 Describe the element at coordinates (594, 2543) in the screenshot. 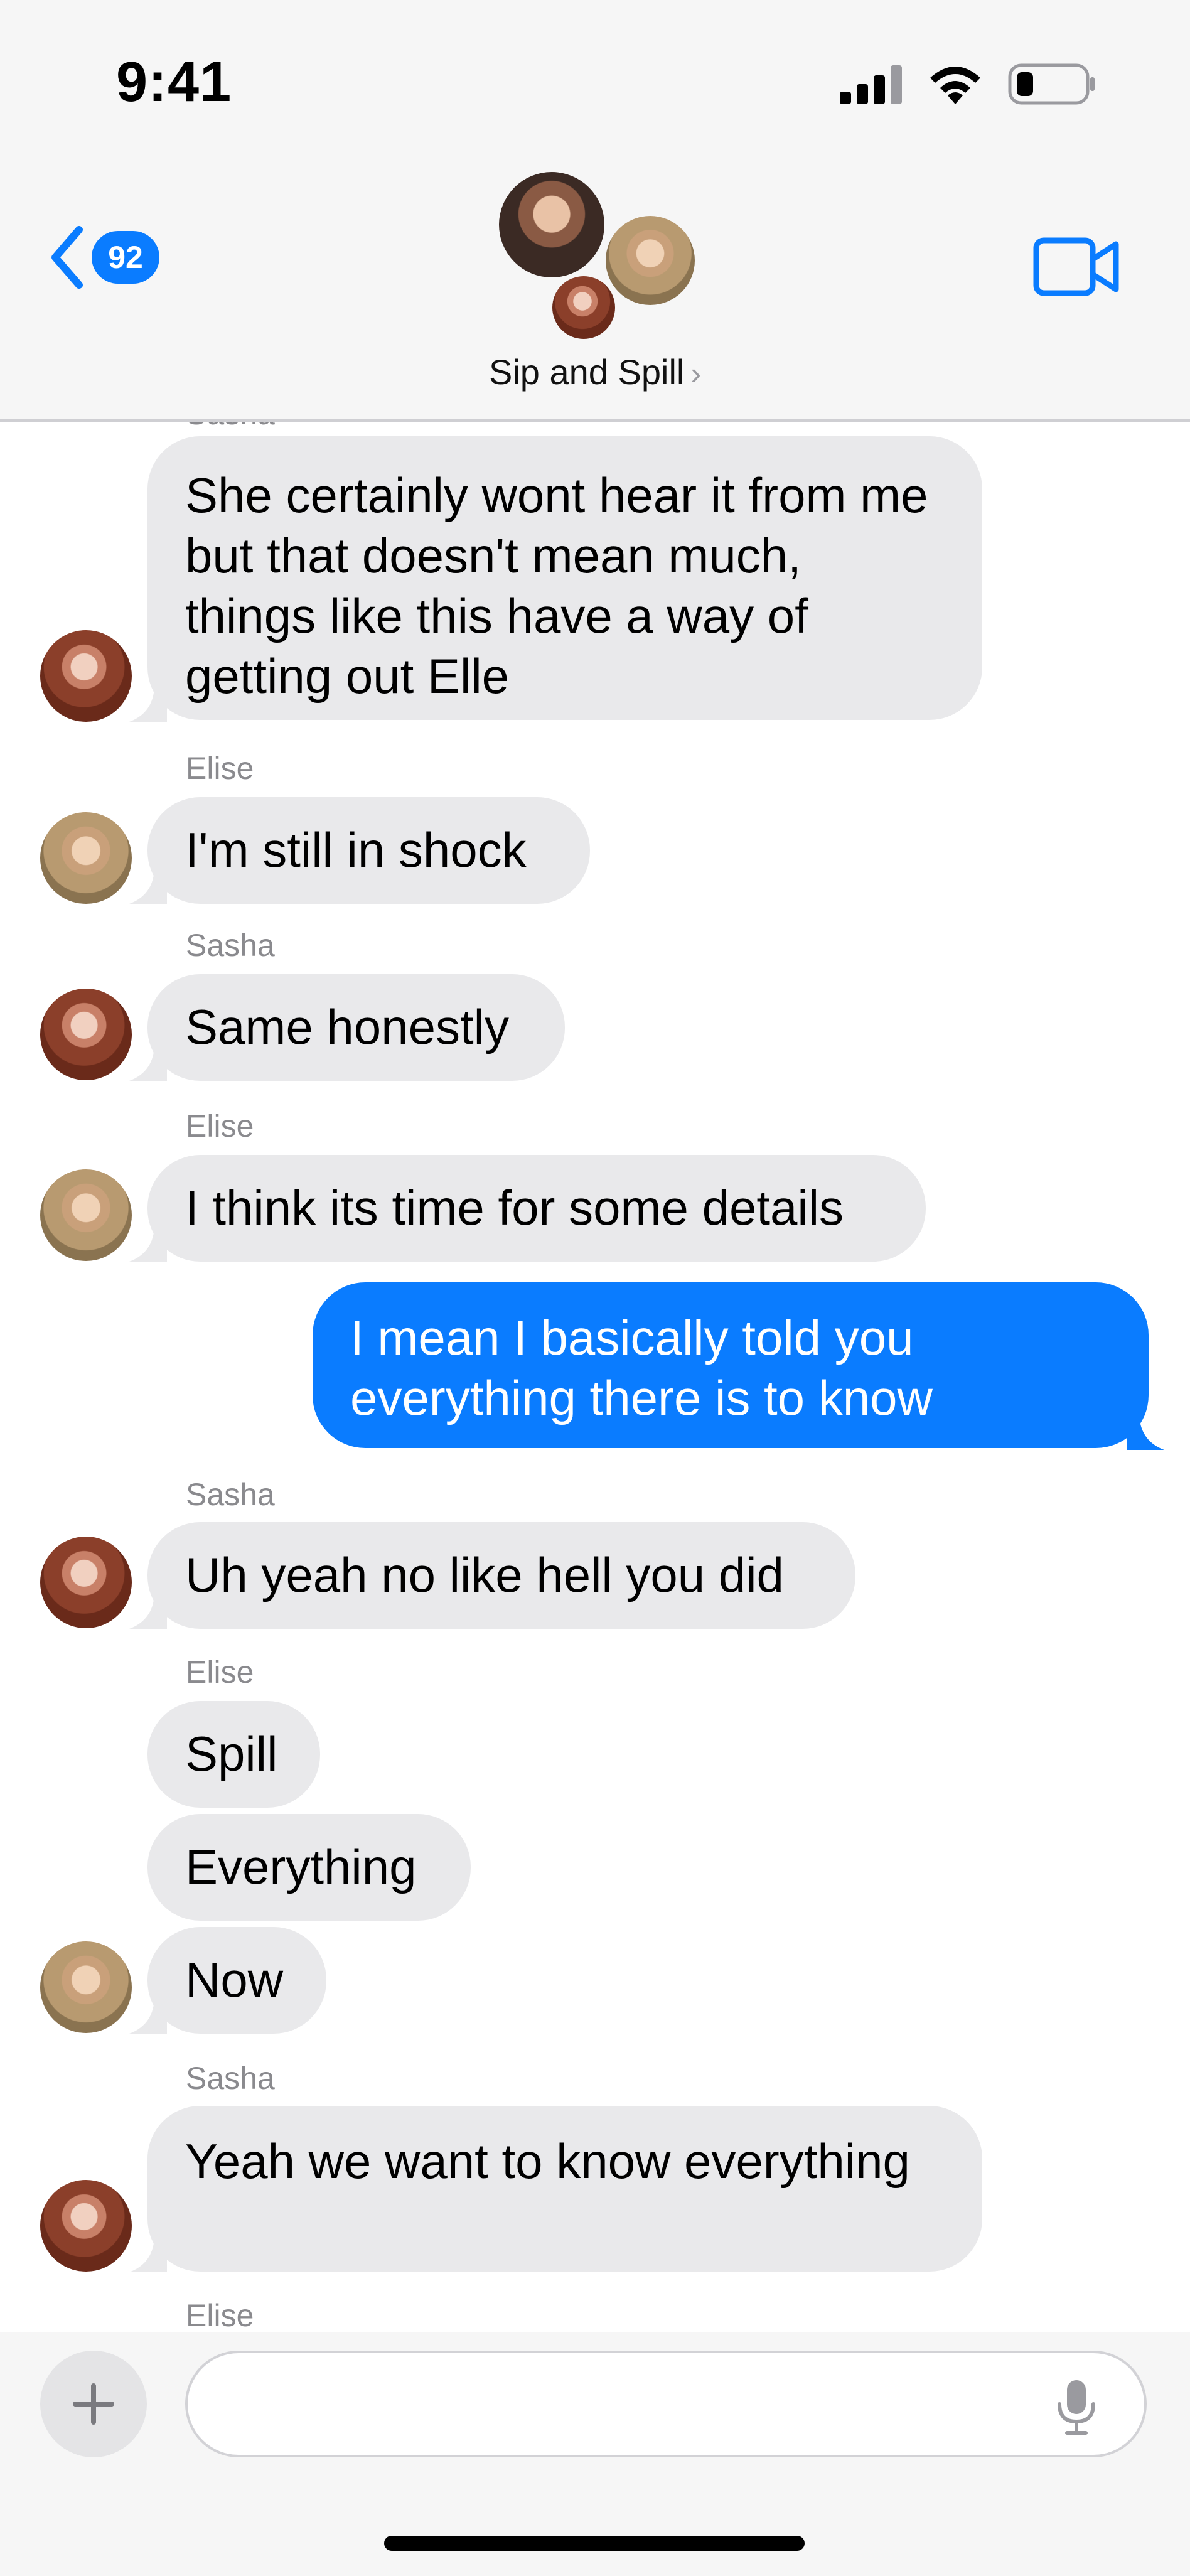

I see `home-indicator` at that location.